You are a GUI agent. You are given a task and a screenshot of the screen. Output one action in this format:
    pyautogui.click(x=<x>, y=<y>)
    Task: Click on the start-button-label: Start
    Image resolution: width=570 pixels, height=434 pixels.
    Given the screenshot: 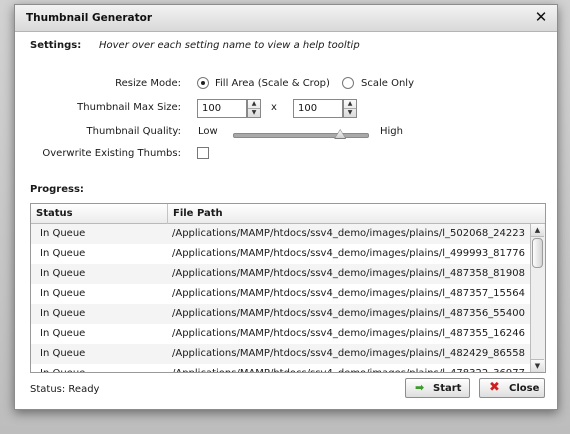 What is the action you would take?
    pyautogui.click(x=447, y=388)
    